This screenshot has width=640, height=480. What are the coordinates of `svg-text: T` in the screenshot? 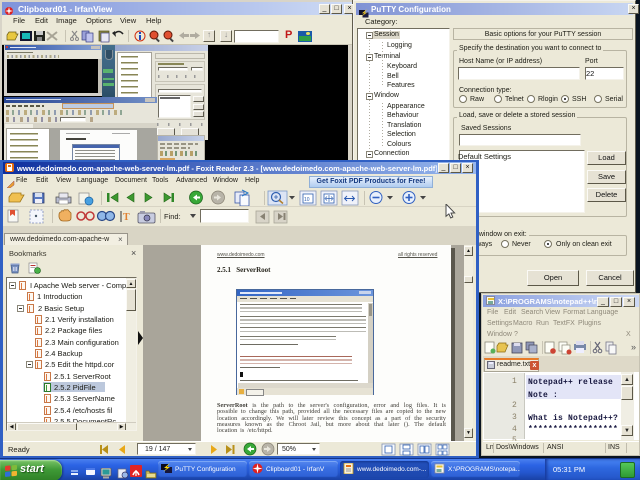 It's located at (126, 217).